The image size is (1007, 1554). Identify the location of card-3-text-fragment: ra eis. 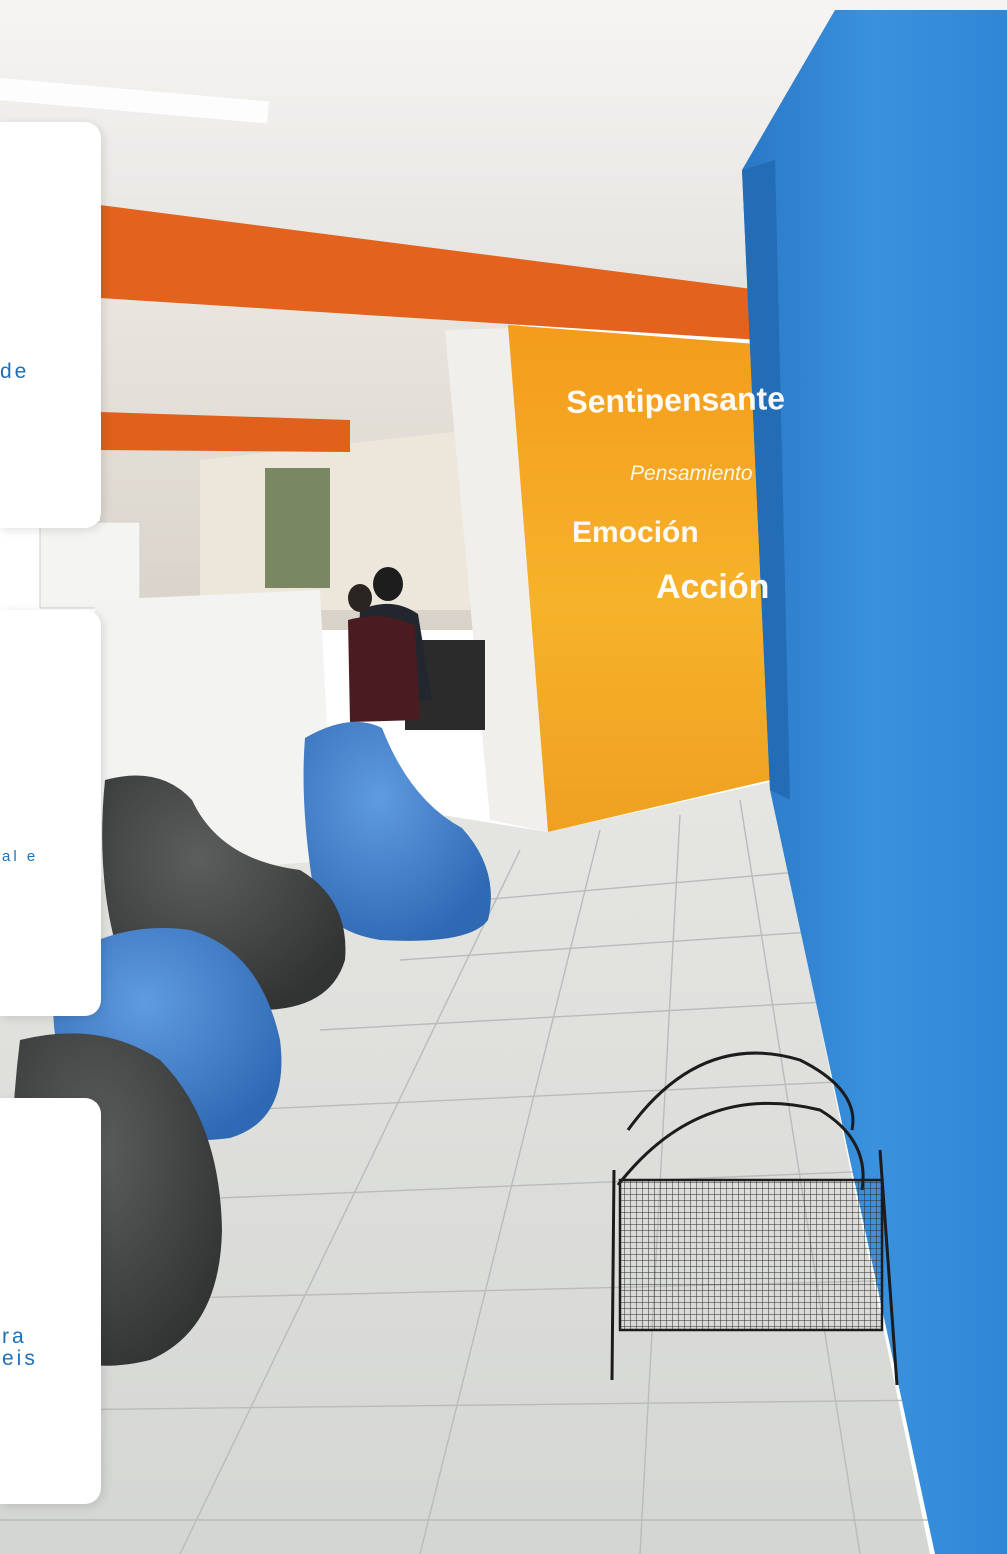
(20, 1348).